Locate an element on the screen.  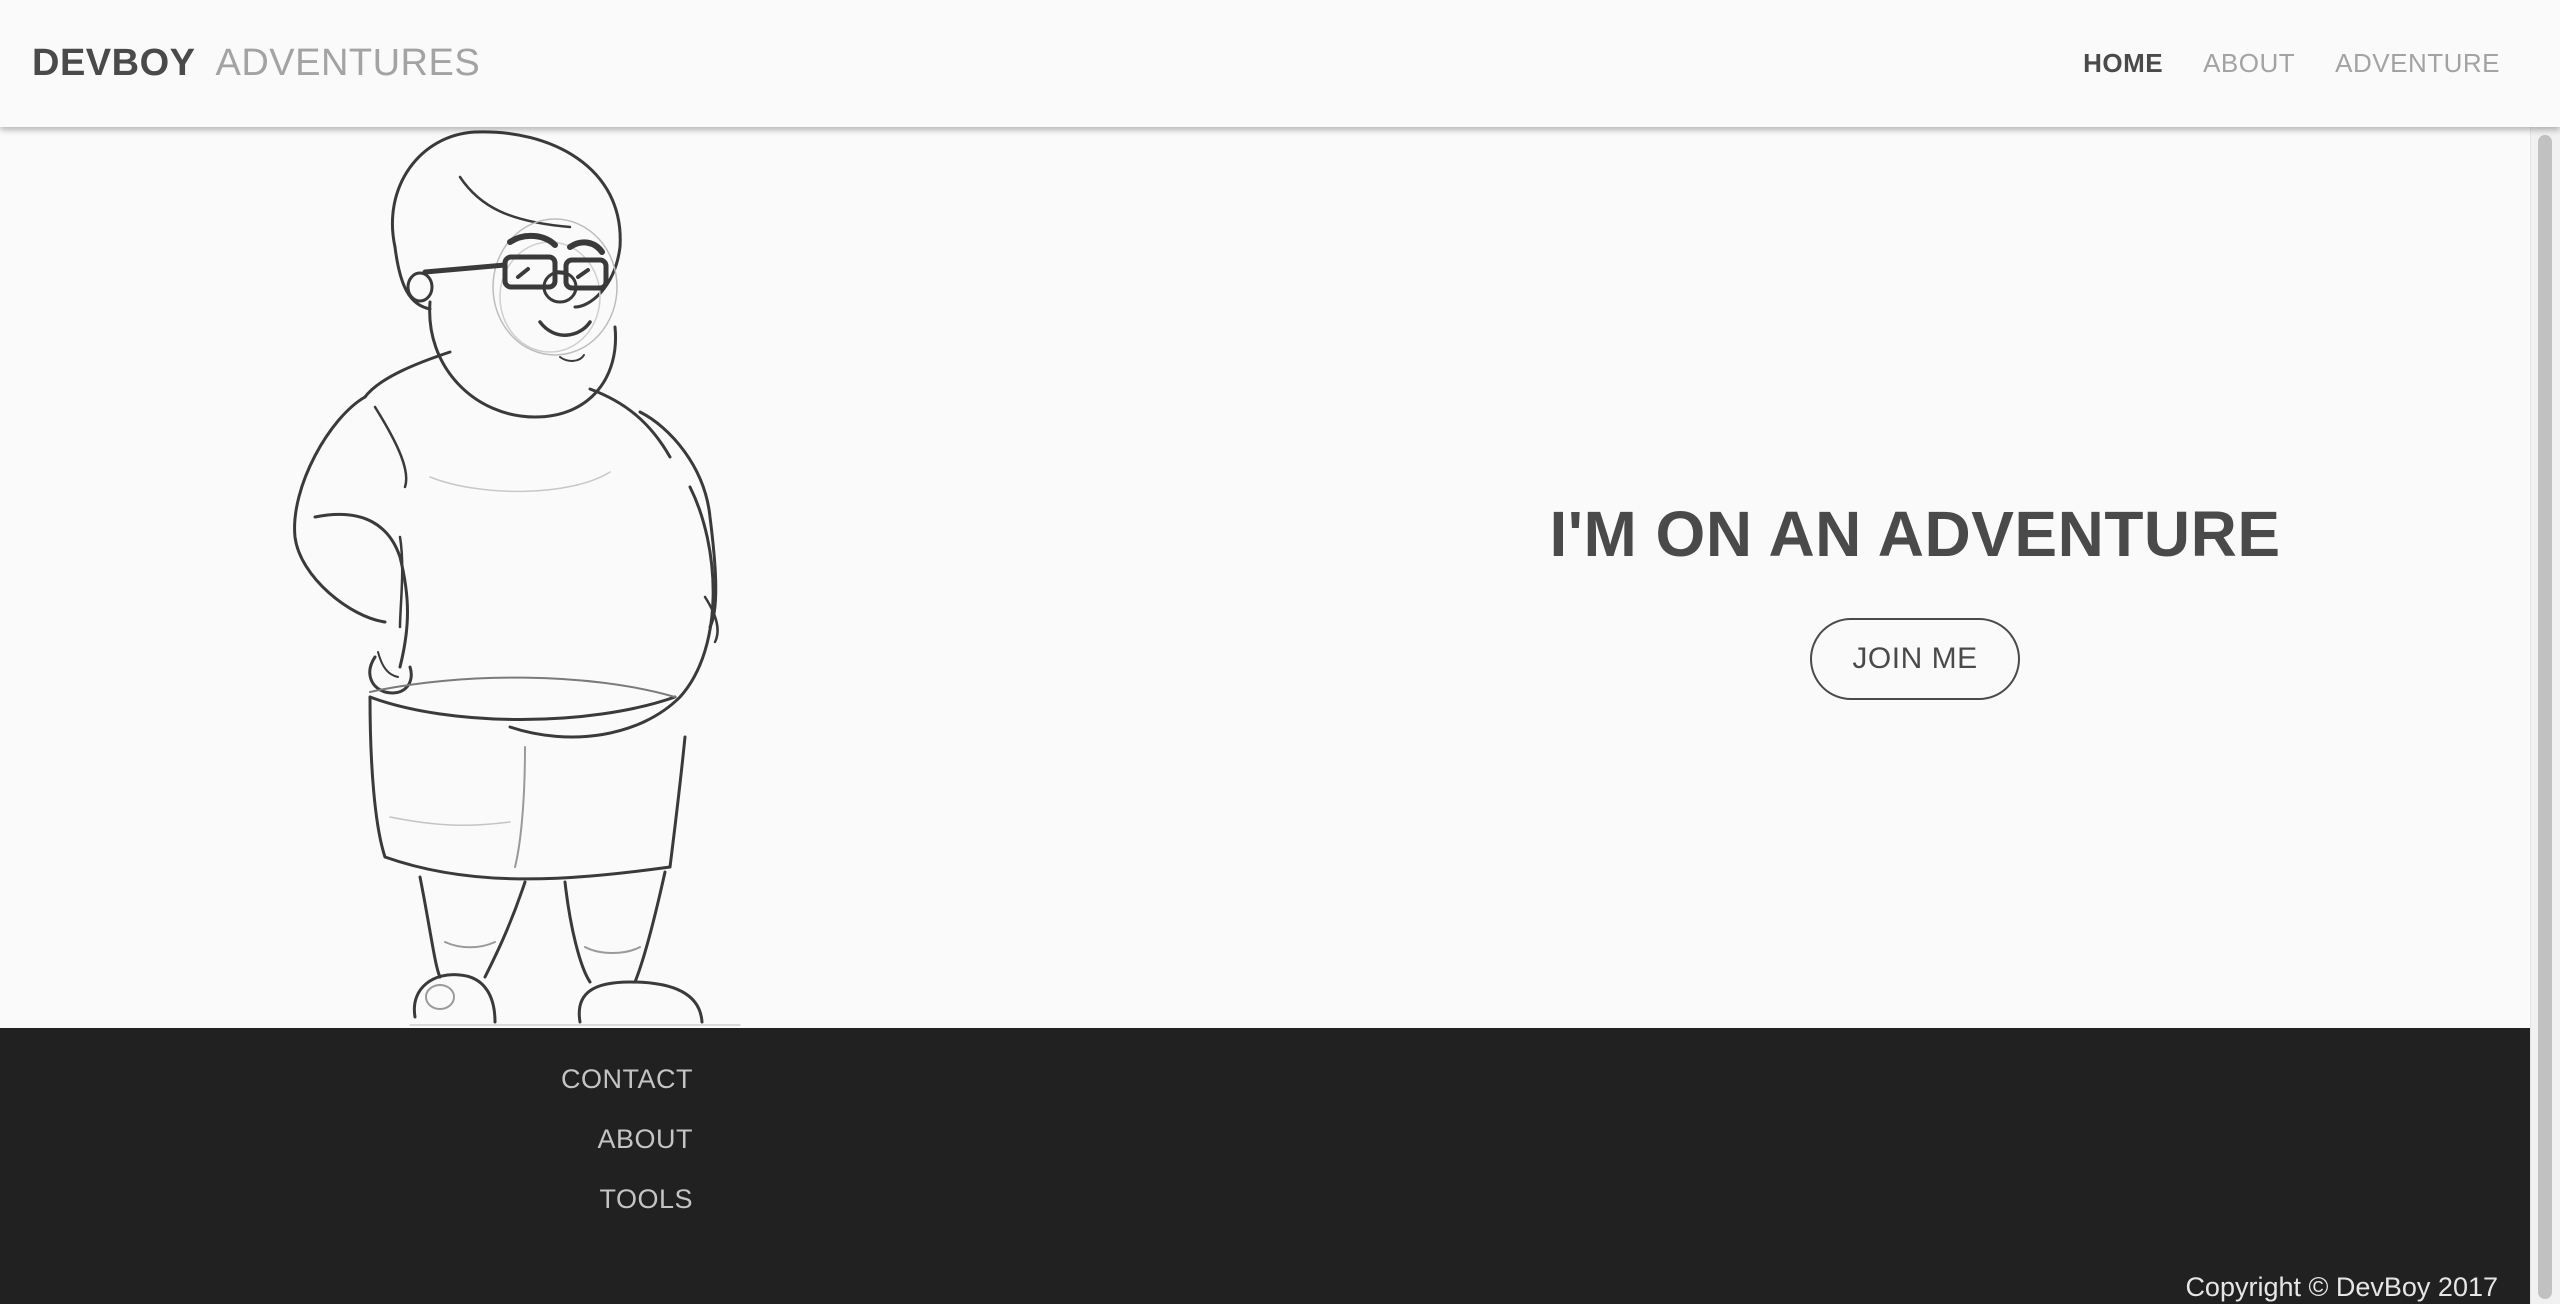
character-sketch-illustration is located at coordinates (517, 578).